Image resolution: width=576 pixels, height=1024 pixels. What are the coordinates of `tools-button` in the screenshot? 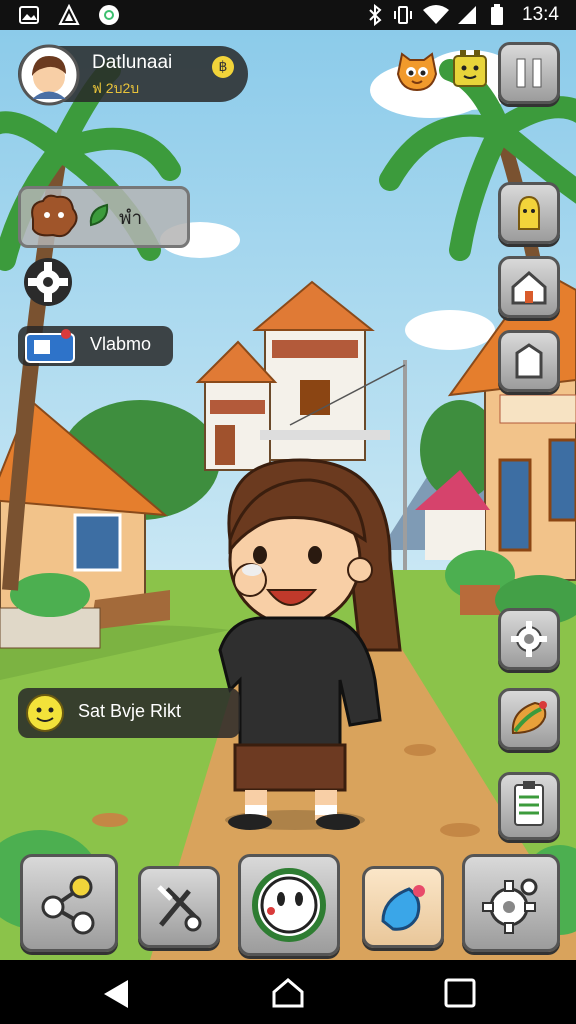 It's located at (179, 907).